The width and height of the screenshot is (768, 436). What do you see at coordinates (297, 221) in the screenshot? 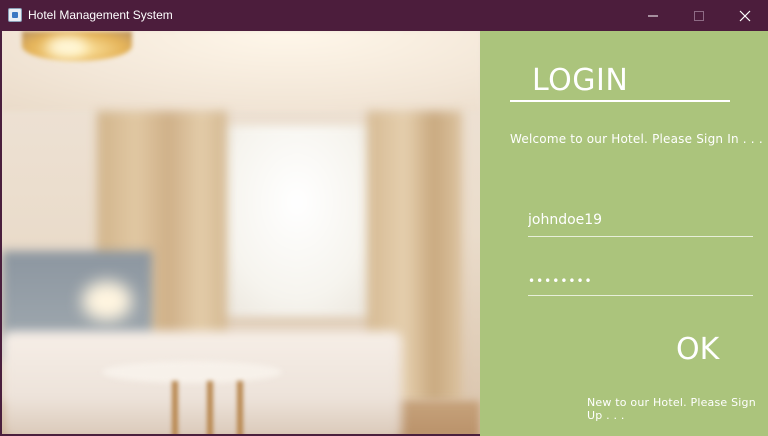
I see `photo-window` at bounding box center [297, 221].